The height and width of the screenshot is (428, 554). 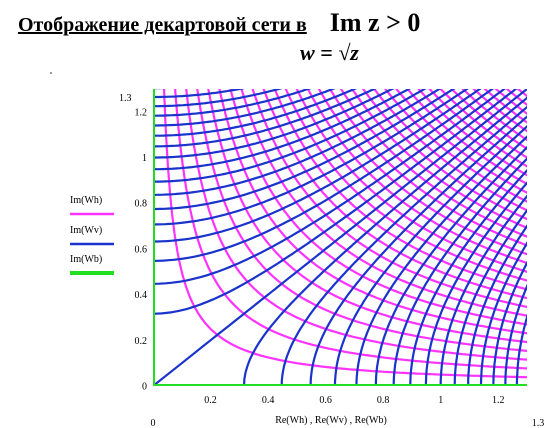 What do you see at coordinates (210, 400) in the screenshot?
I see `x-tick-label-1: 0.2` at bounding box center [210, 400].